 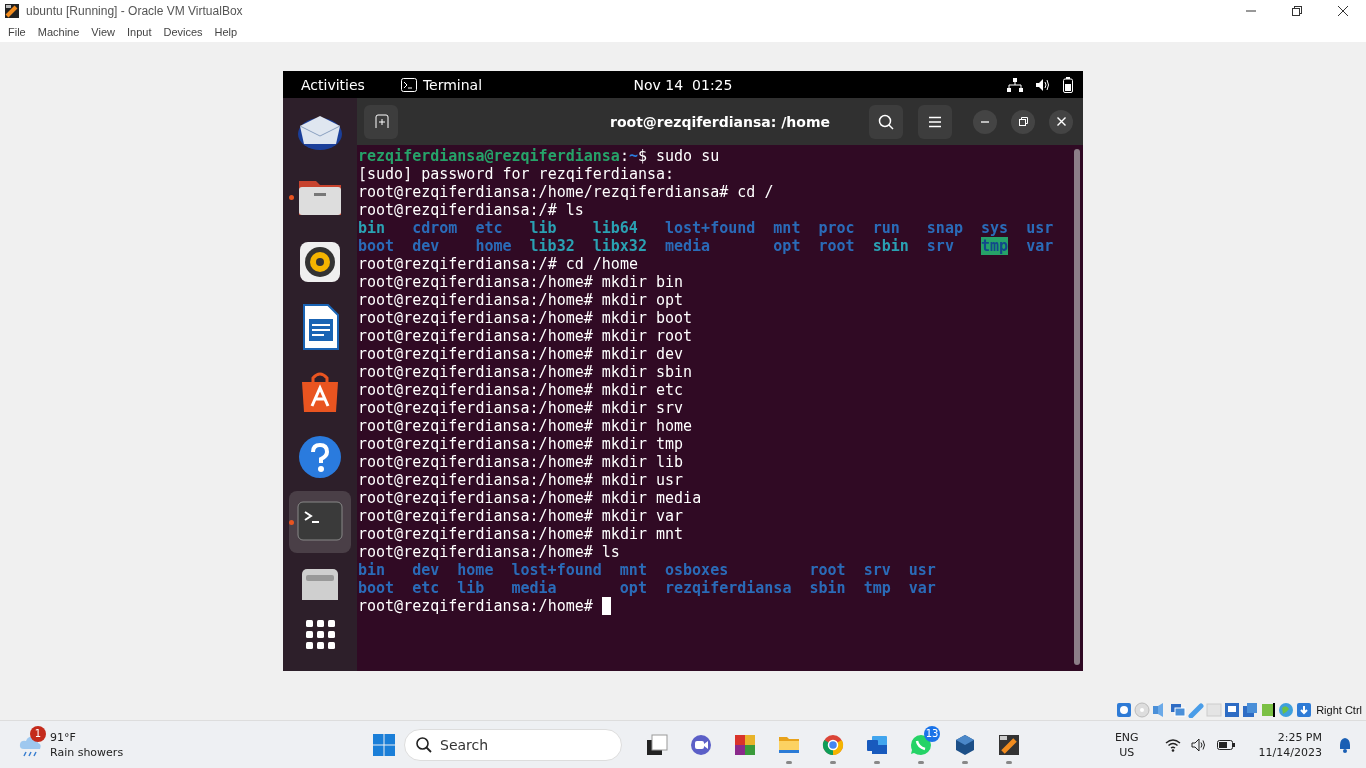 I want to click on taskbar-app: 13, so click(x=921, y=744).